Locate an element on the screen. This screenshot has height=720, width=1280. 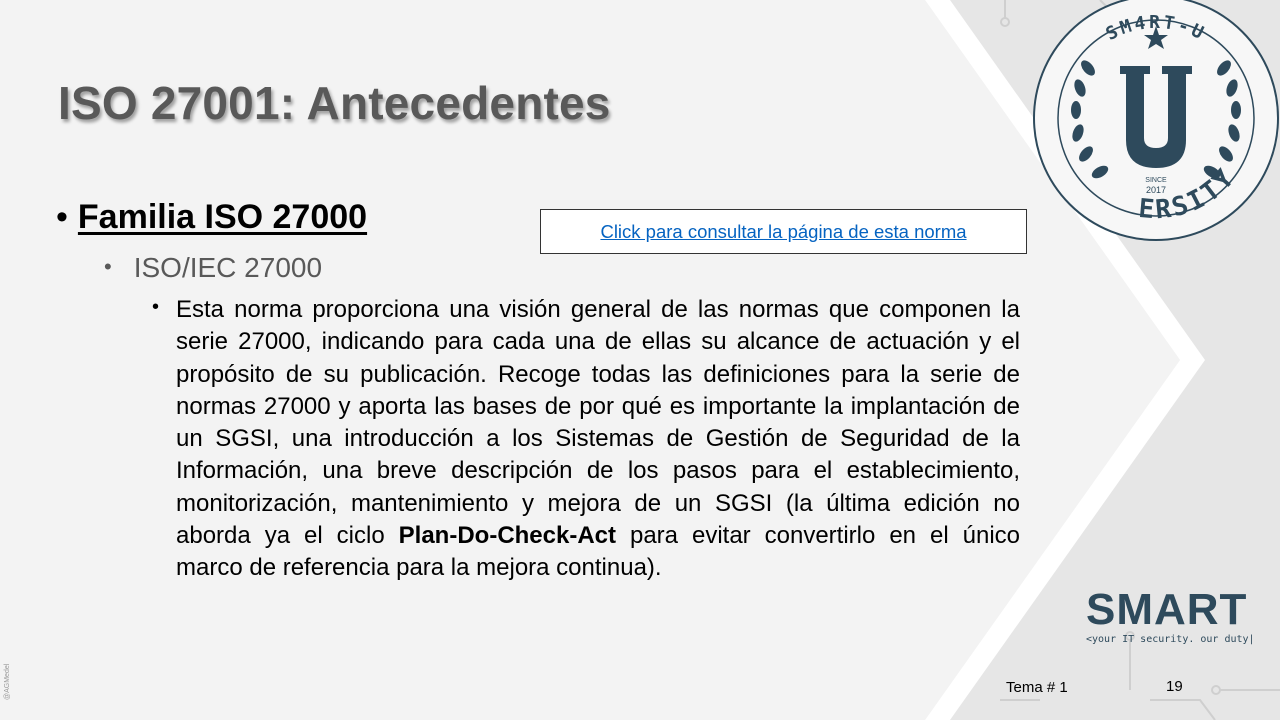
badge-since-label: SINCE is located at coordinates (1156, 180).